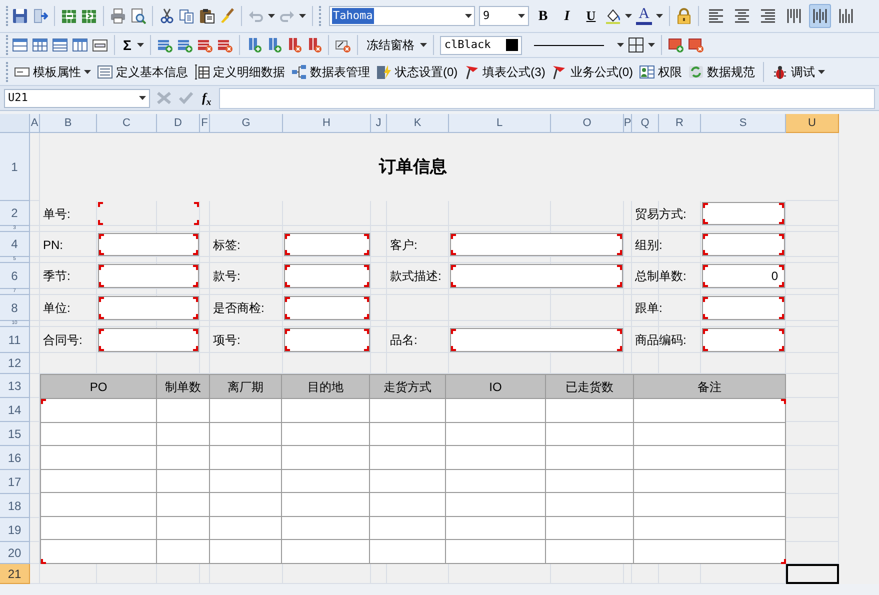 The width and height of the screenshot is (879, 595). What do you see at coordinates (15, 386) in the screenshot?
I see `row-header: 13` at bounding box center [15, 386].